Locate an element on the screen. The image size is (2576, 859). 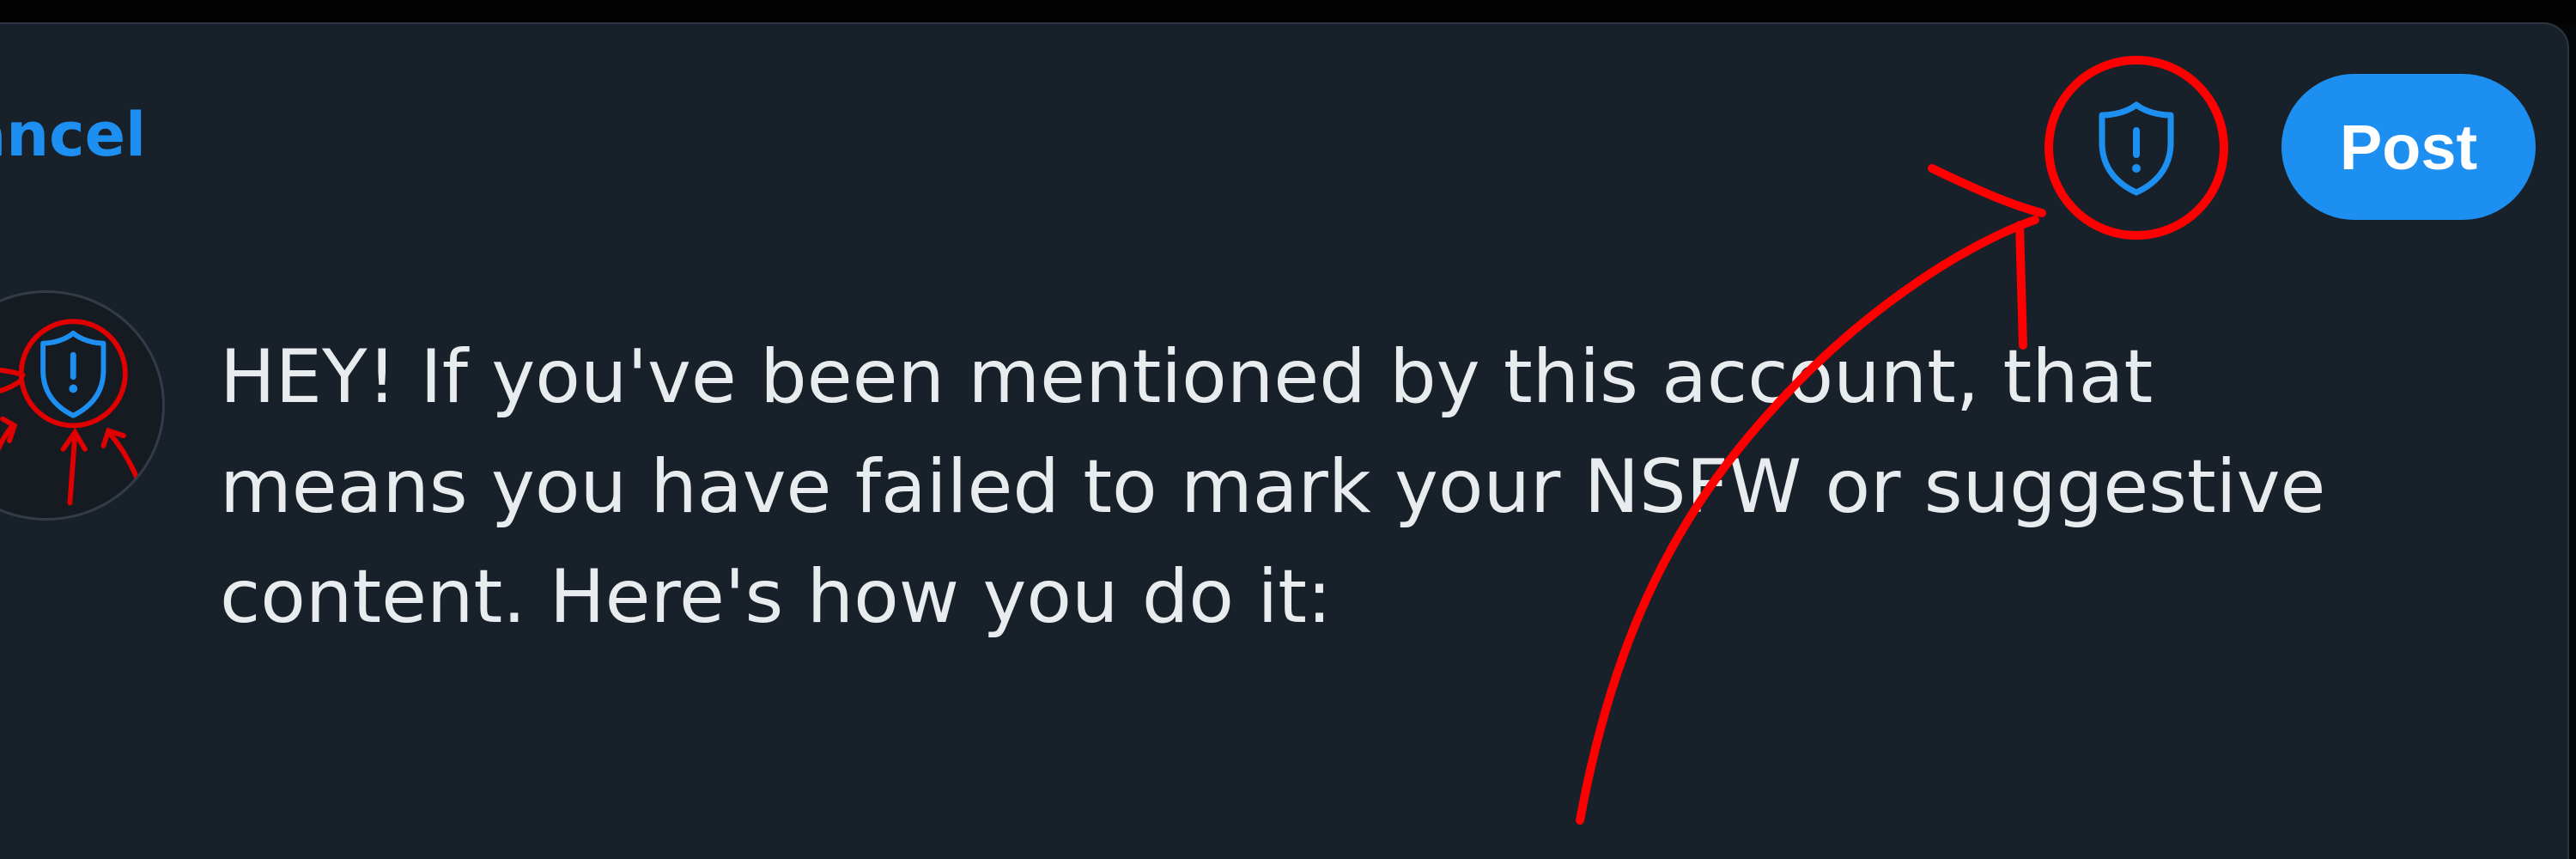
mark-sensitive-button is located at coordinates (2136, 148).